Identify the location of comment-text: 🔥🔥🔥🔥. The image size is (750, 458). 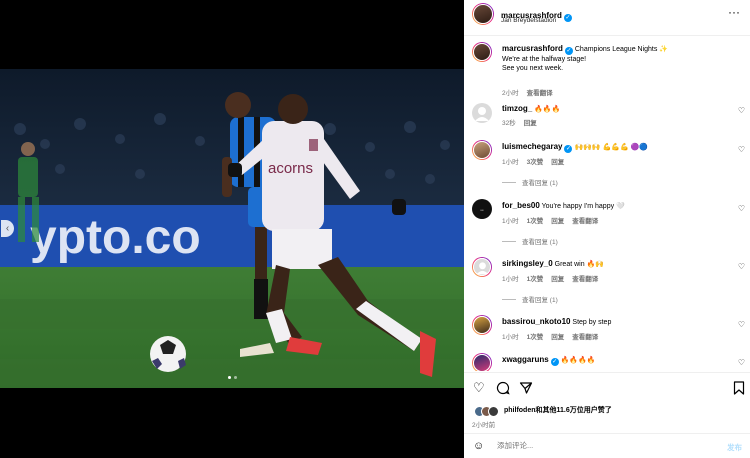
(578, 360).